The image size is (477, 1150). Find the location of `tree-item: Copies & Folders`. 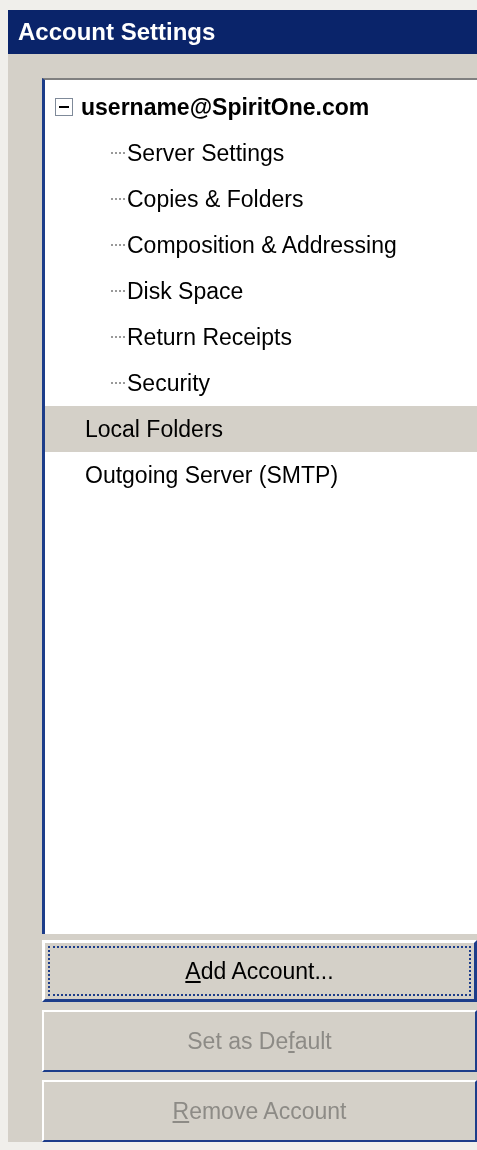

tree-item: Copies & Folders is located at coordinates (294, 199).